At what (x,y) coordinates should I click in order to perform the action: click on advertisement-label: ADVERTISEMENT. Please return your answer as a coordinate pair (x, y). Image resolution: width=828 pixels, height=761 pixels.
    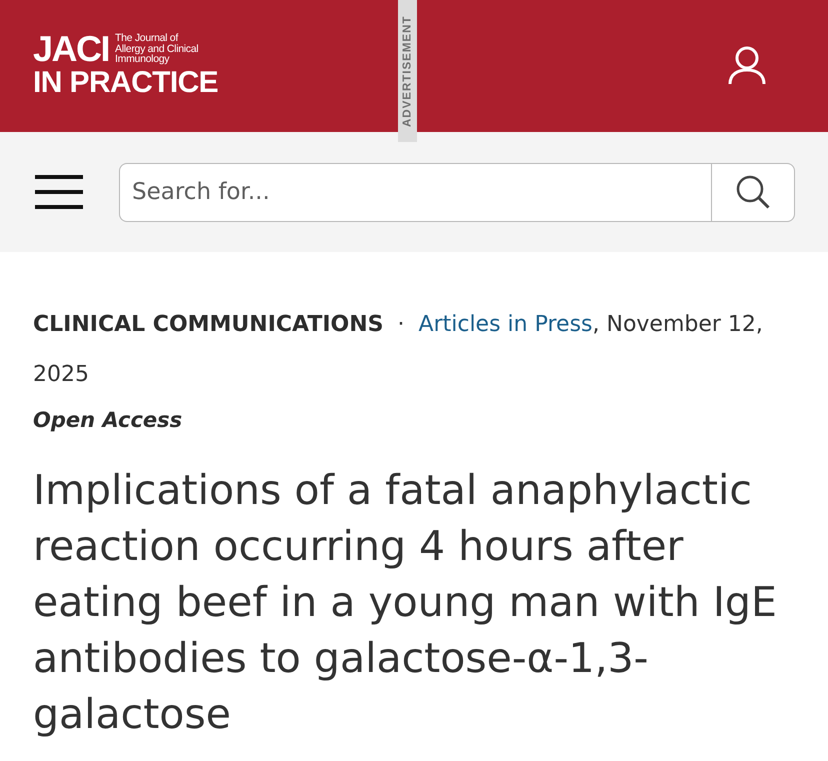
    Looking at the image, I should click on (407, 71).